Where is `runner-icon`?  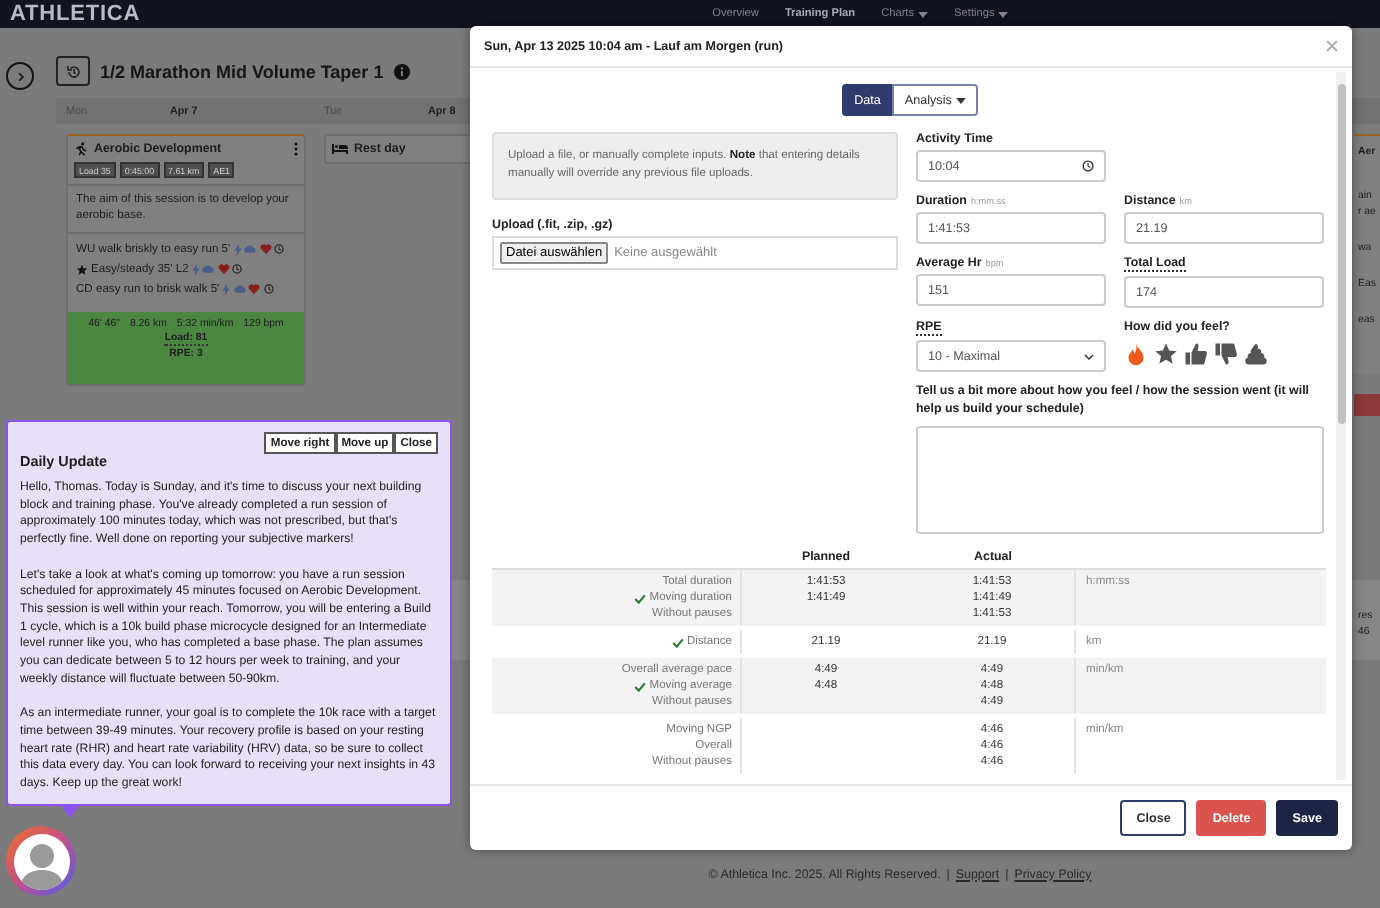 runner-icon is located at coordinates (81, 149).